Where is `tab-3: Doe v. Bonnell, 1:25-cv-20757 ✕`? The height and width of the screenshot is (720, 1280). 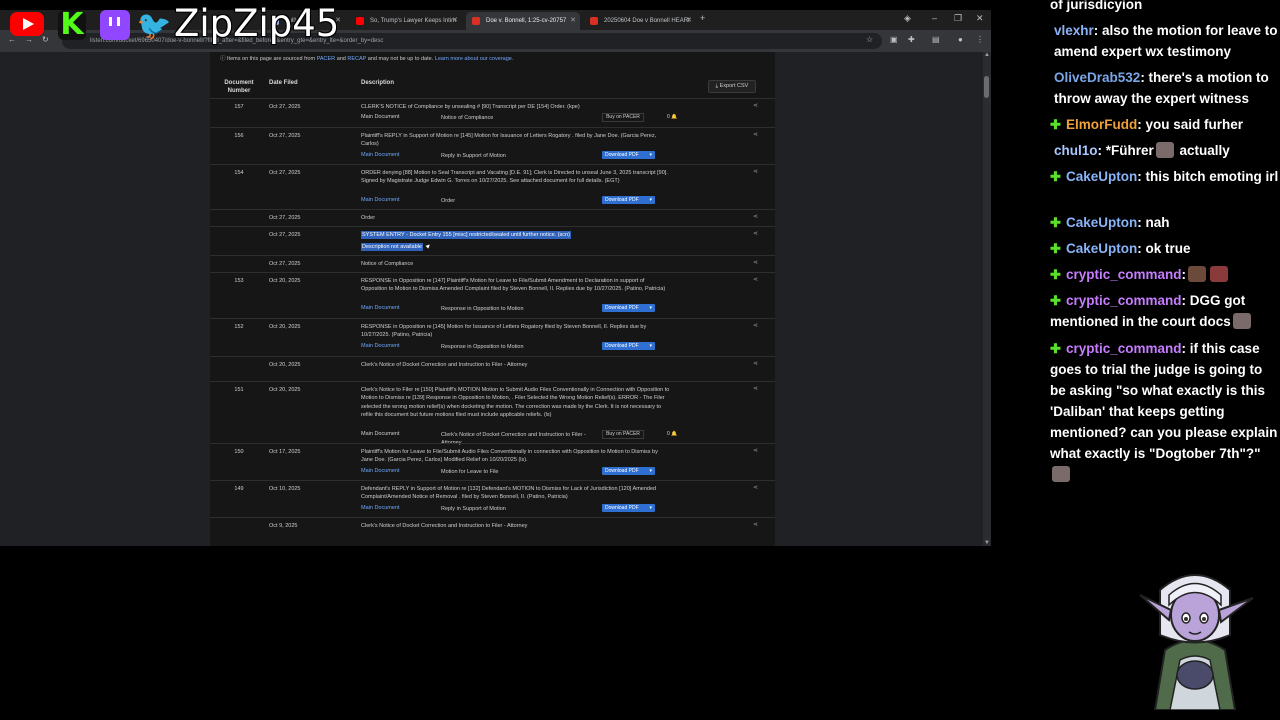 tab-3: Doe v. Bonnell, 1:25-cv-20757 ✕ is located at coordinates (523, 21).